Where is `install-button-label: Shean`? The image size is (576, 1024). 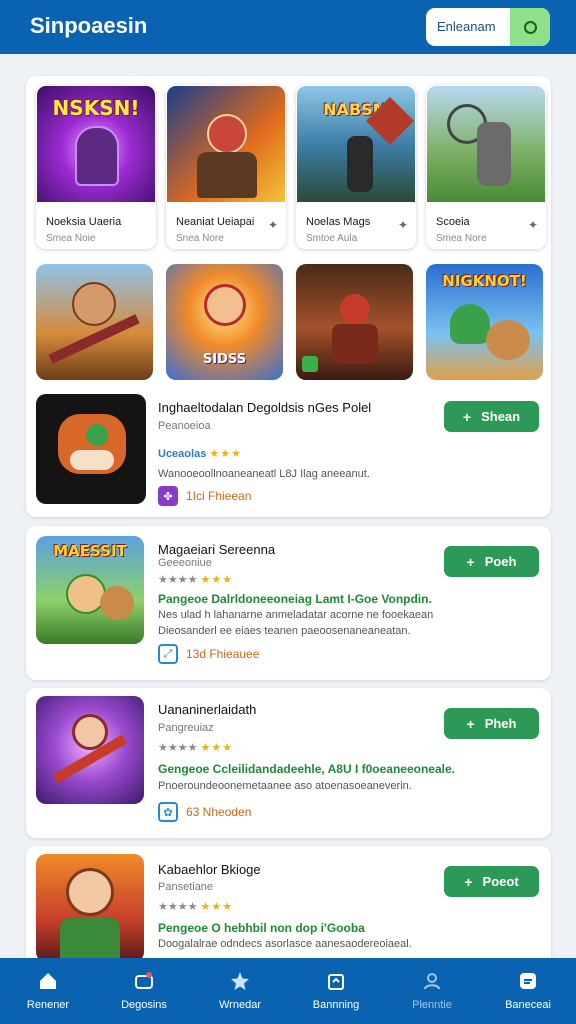 install-button-label: Shean is located at coordinates (501, 416).